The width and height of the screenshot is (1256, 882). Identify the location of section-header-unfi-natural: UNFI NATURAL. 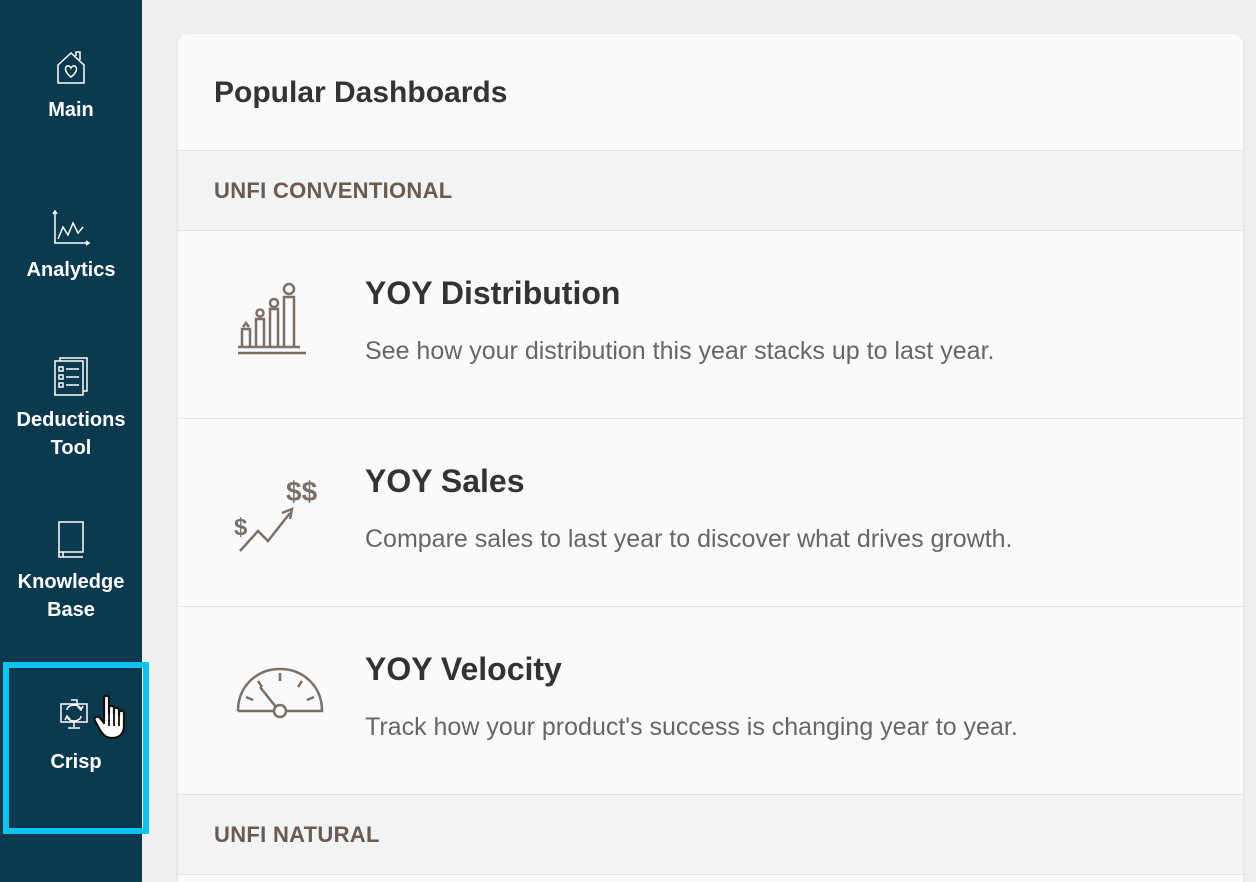
(710, 835).